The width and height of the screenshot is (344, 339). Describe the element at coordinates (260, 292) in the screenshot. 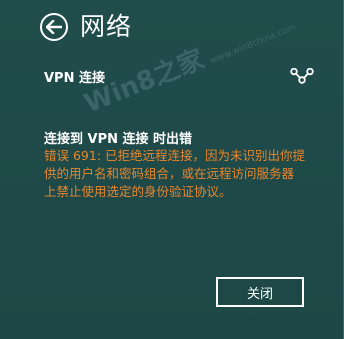

I see `close-button: 关闭` at that location.